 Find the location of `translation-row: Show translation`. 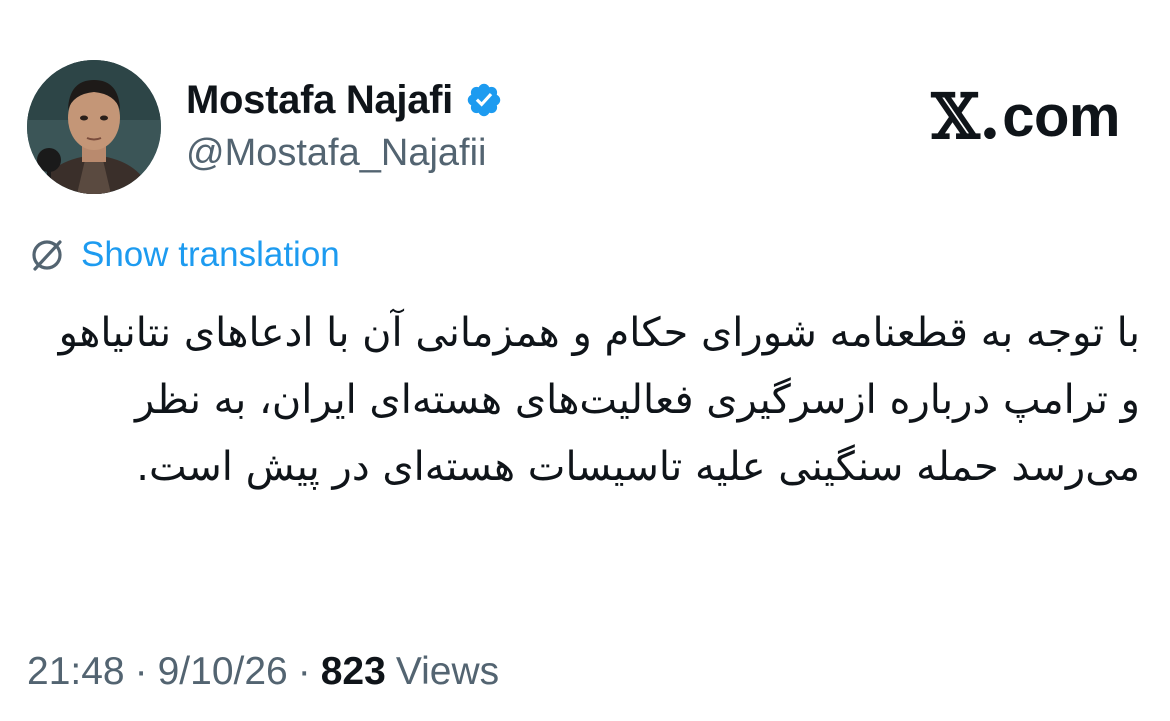

translation-row: Show translation is located at coordinates (183, 255).